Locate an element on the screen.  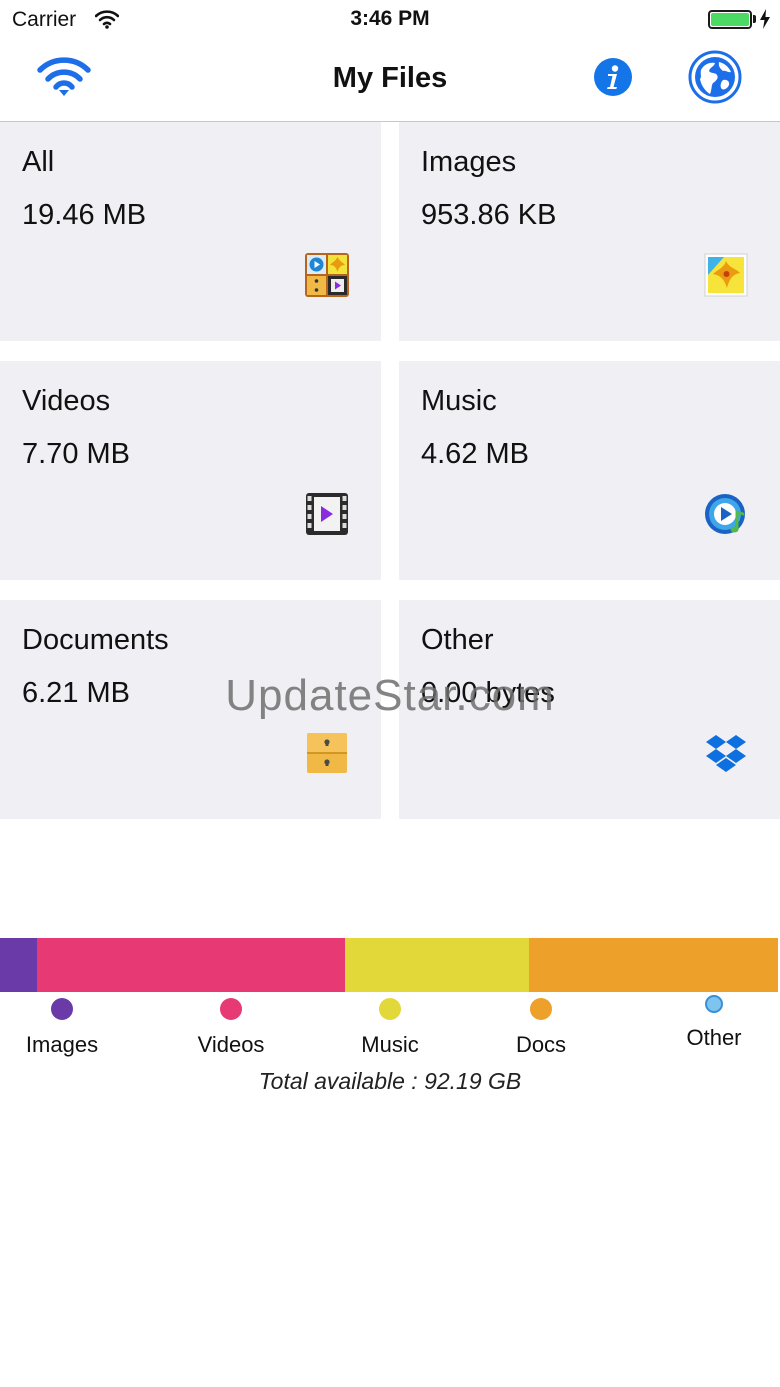
tile-label: All is located at coordinates (38, 162).